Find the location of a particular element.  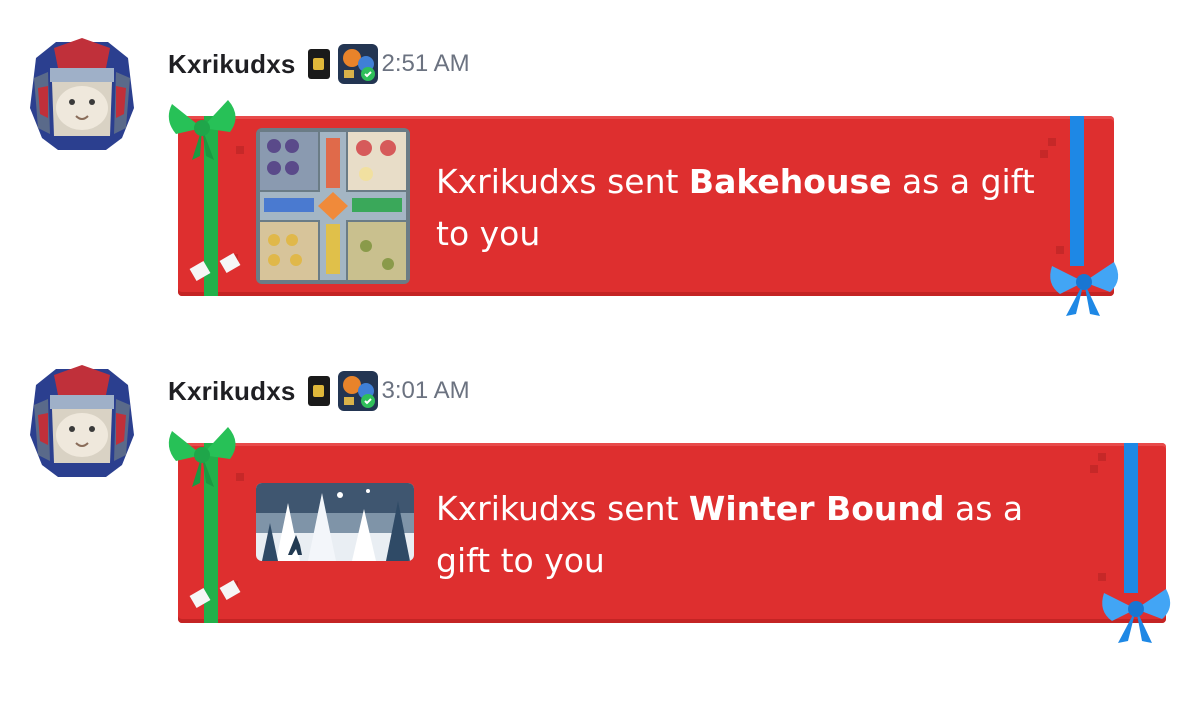

timestamp: 2:51 AM is located at coordinates (425, 63).